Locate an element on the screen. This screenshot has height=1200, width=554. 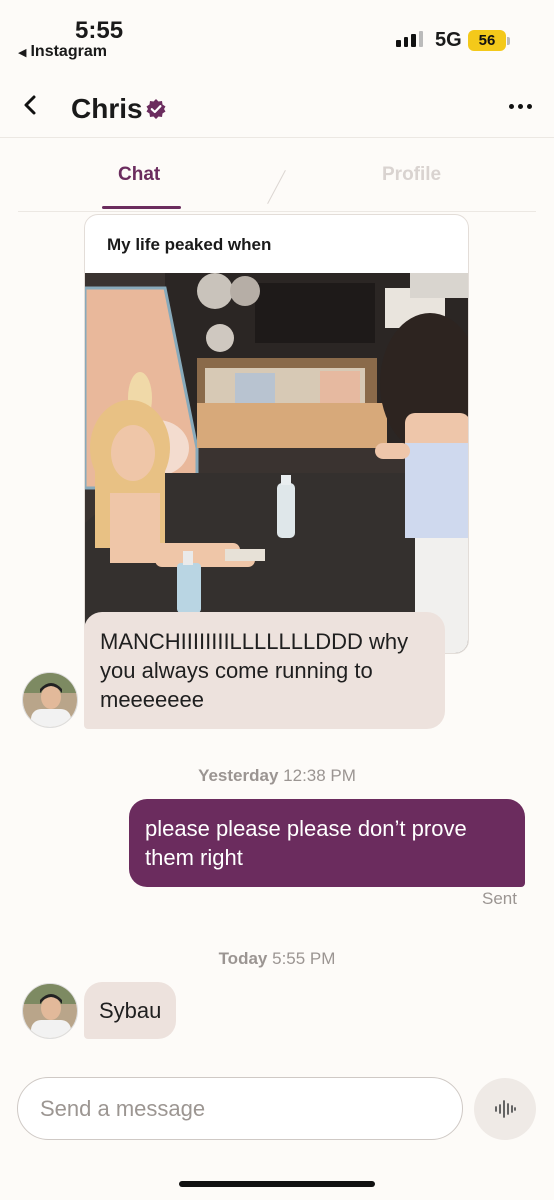
contact-name: Chris is located at coordinates (107, 109).